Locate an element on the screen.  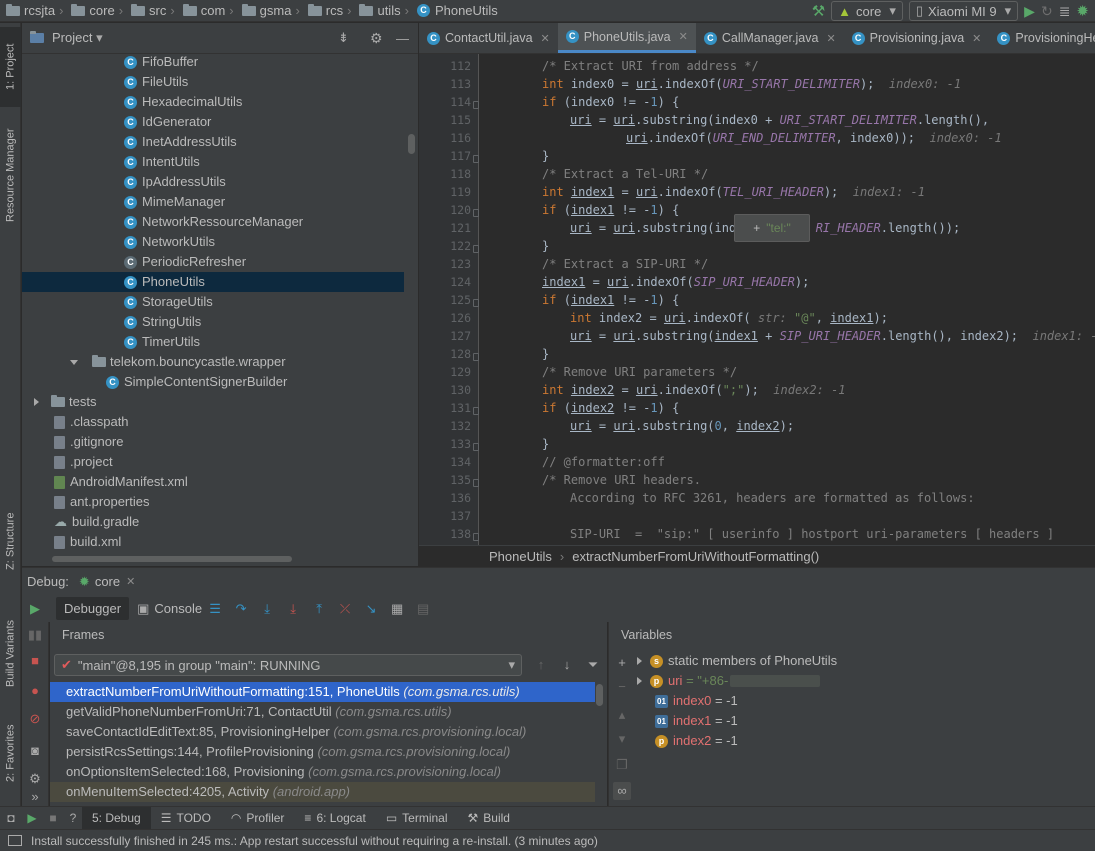
tree-item: AndroidManifest.xml is located at coordinates (121, 482).